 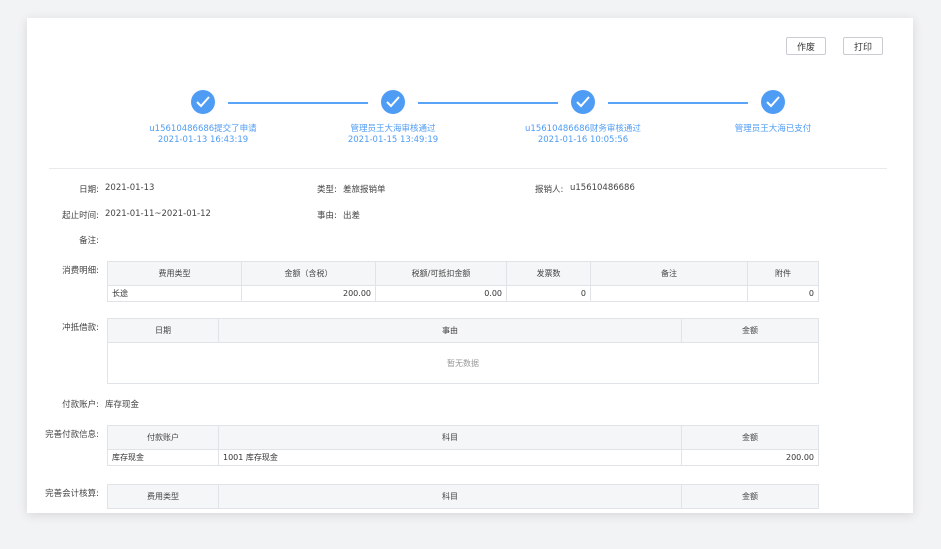 What do you see at coordinates (393, 129) in the screenshot?
I see `step-title: 管理员王大海审核通过` at bounding box center [393, 129].